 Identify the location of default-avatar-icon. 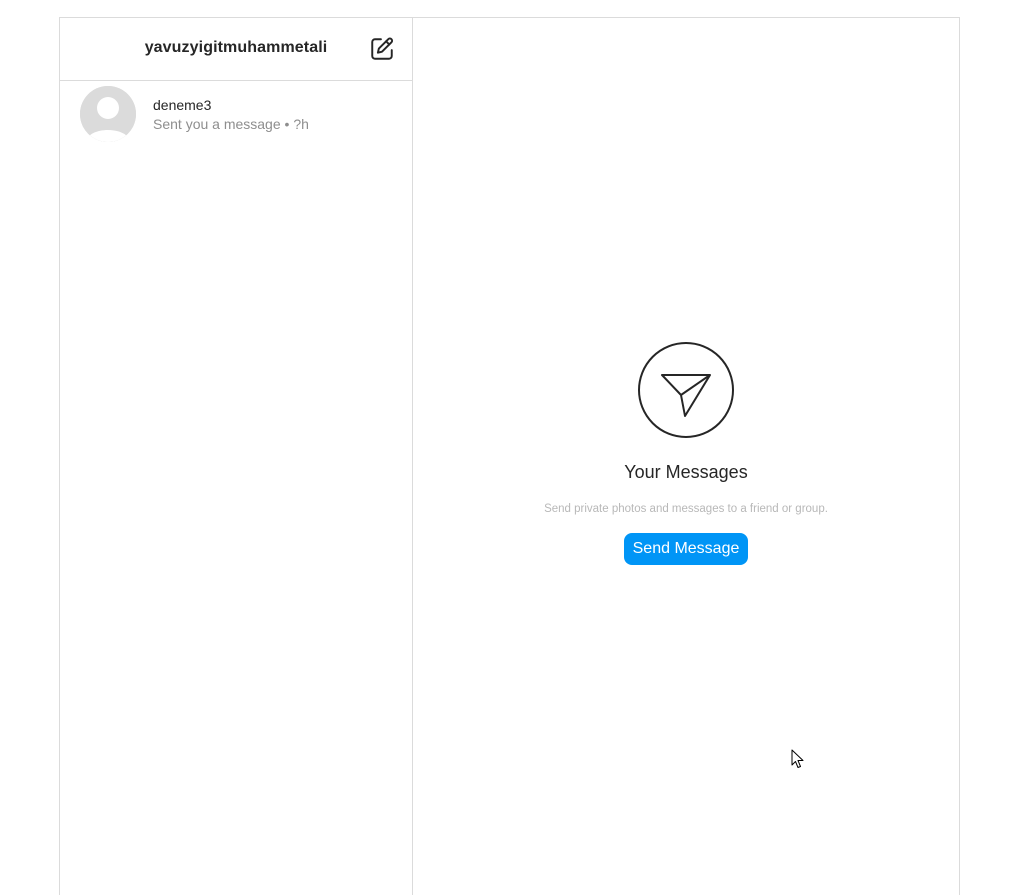
(108, 114).